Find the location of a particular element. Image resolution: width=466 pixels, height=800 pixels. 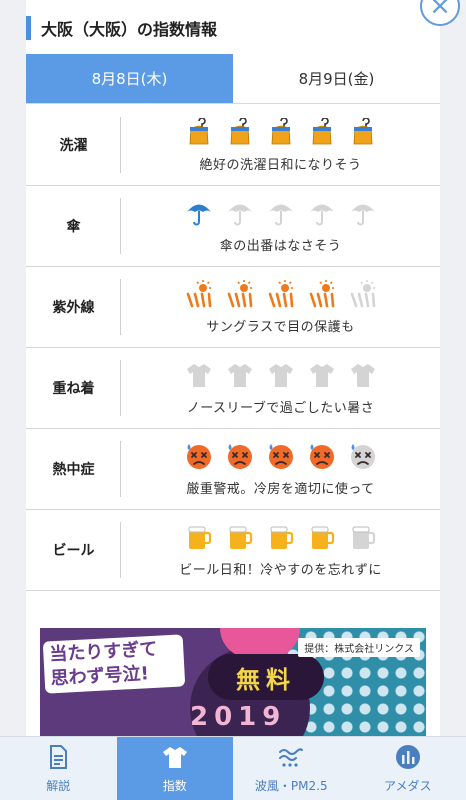

nav-item-document: 解説 is located at coordinates (58, 768).